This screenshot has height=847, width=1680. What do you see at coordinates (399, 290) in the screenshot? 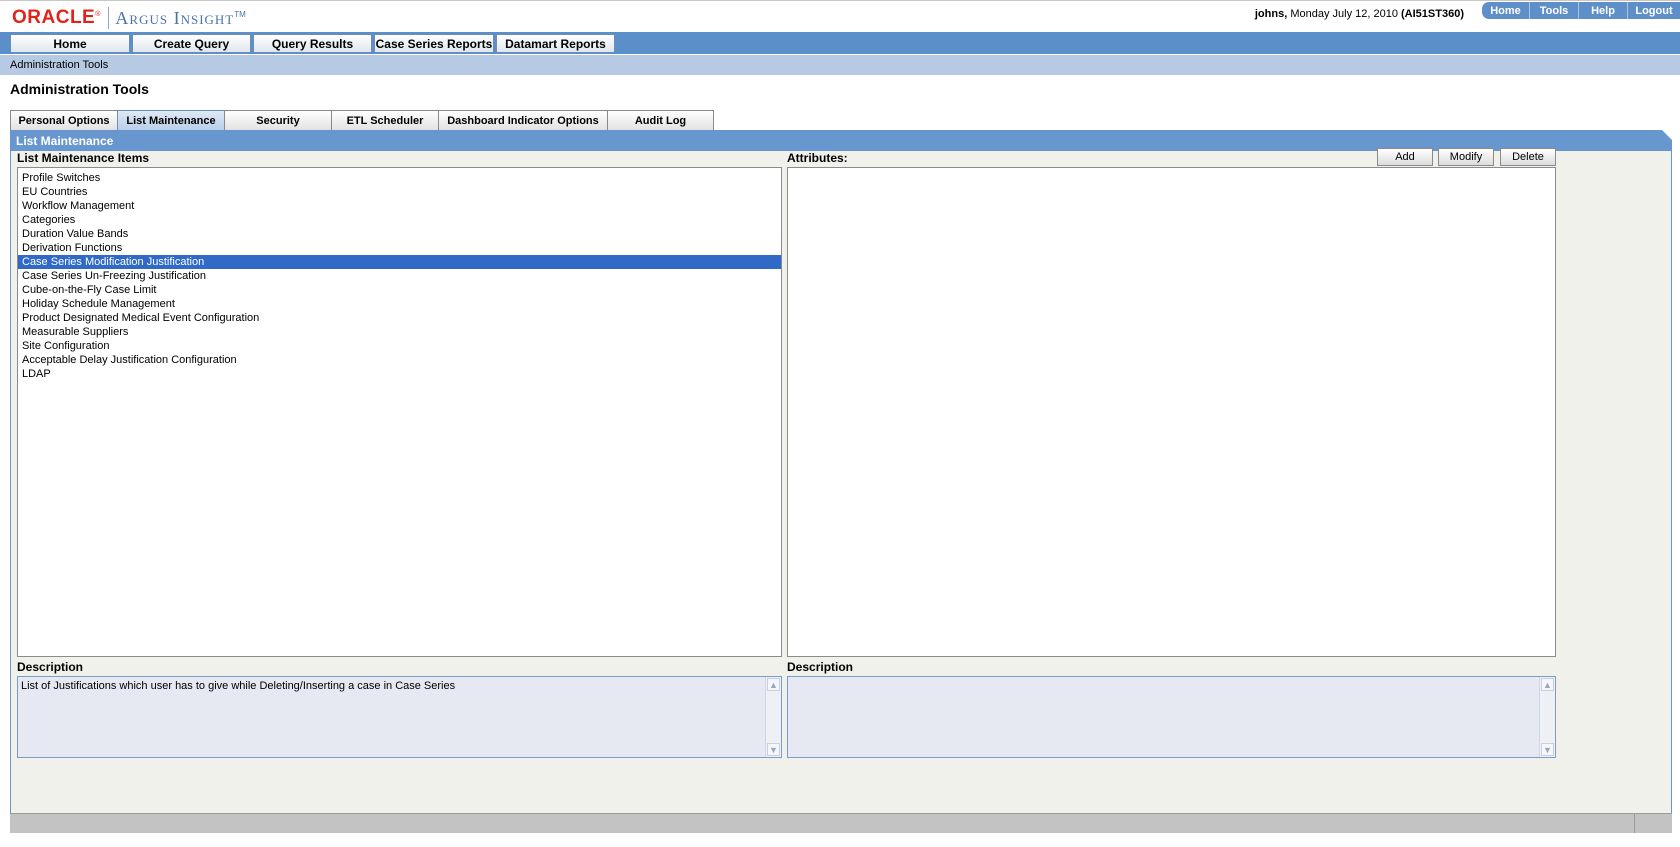
I see `list-item: Cube-on-the-Fly Case Limit` at bounding box center [399, 290].